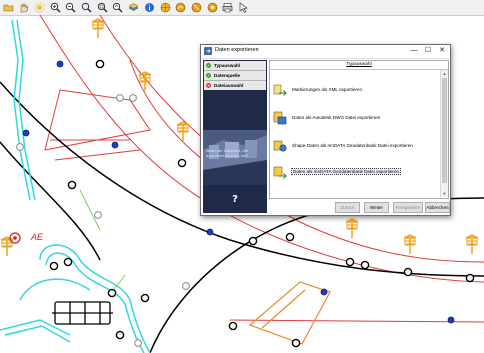  I want to click on wizard-banner-image, so click(235, 137).